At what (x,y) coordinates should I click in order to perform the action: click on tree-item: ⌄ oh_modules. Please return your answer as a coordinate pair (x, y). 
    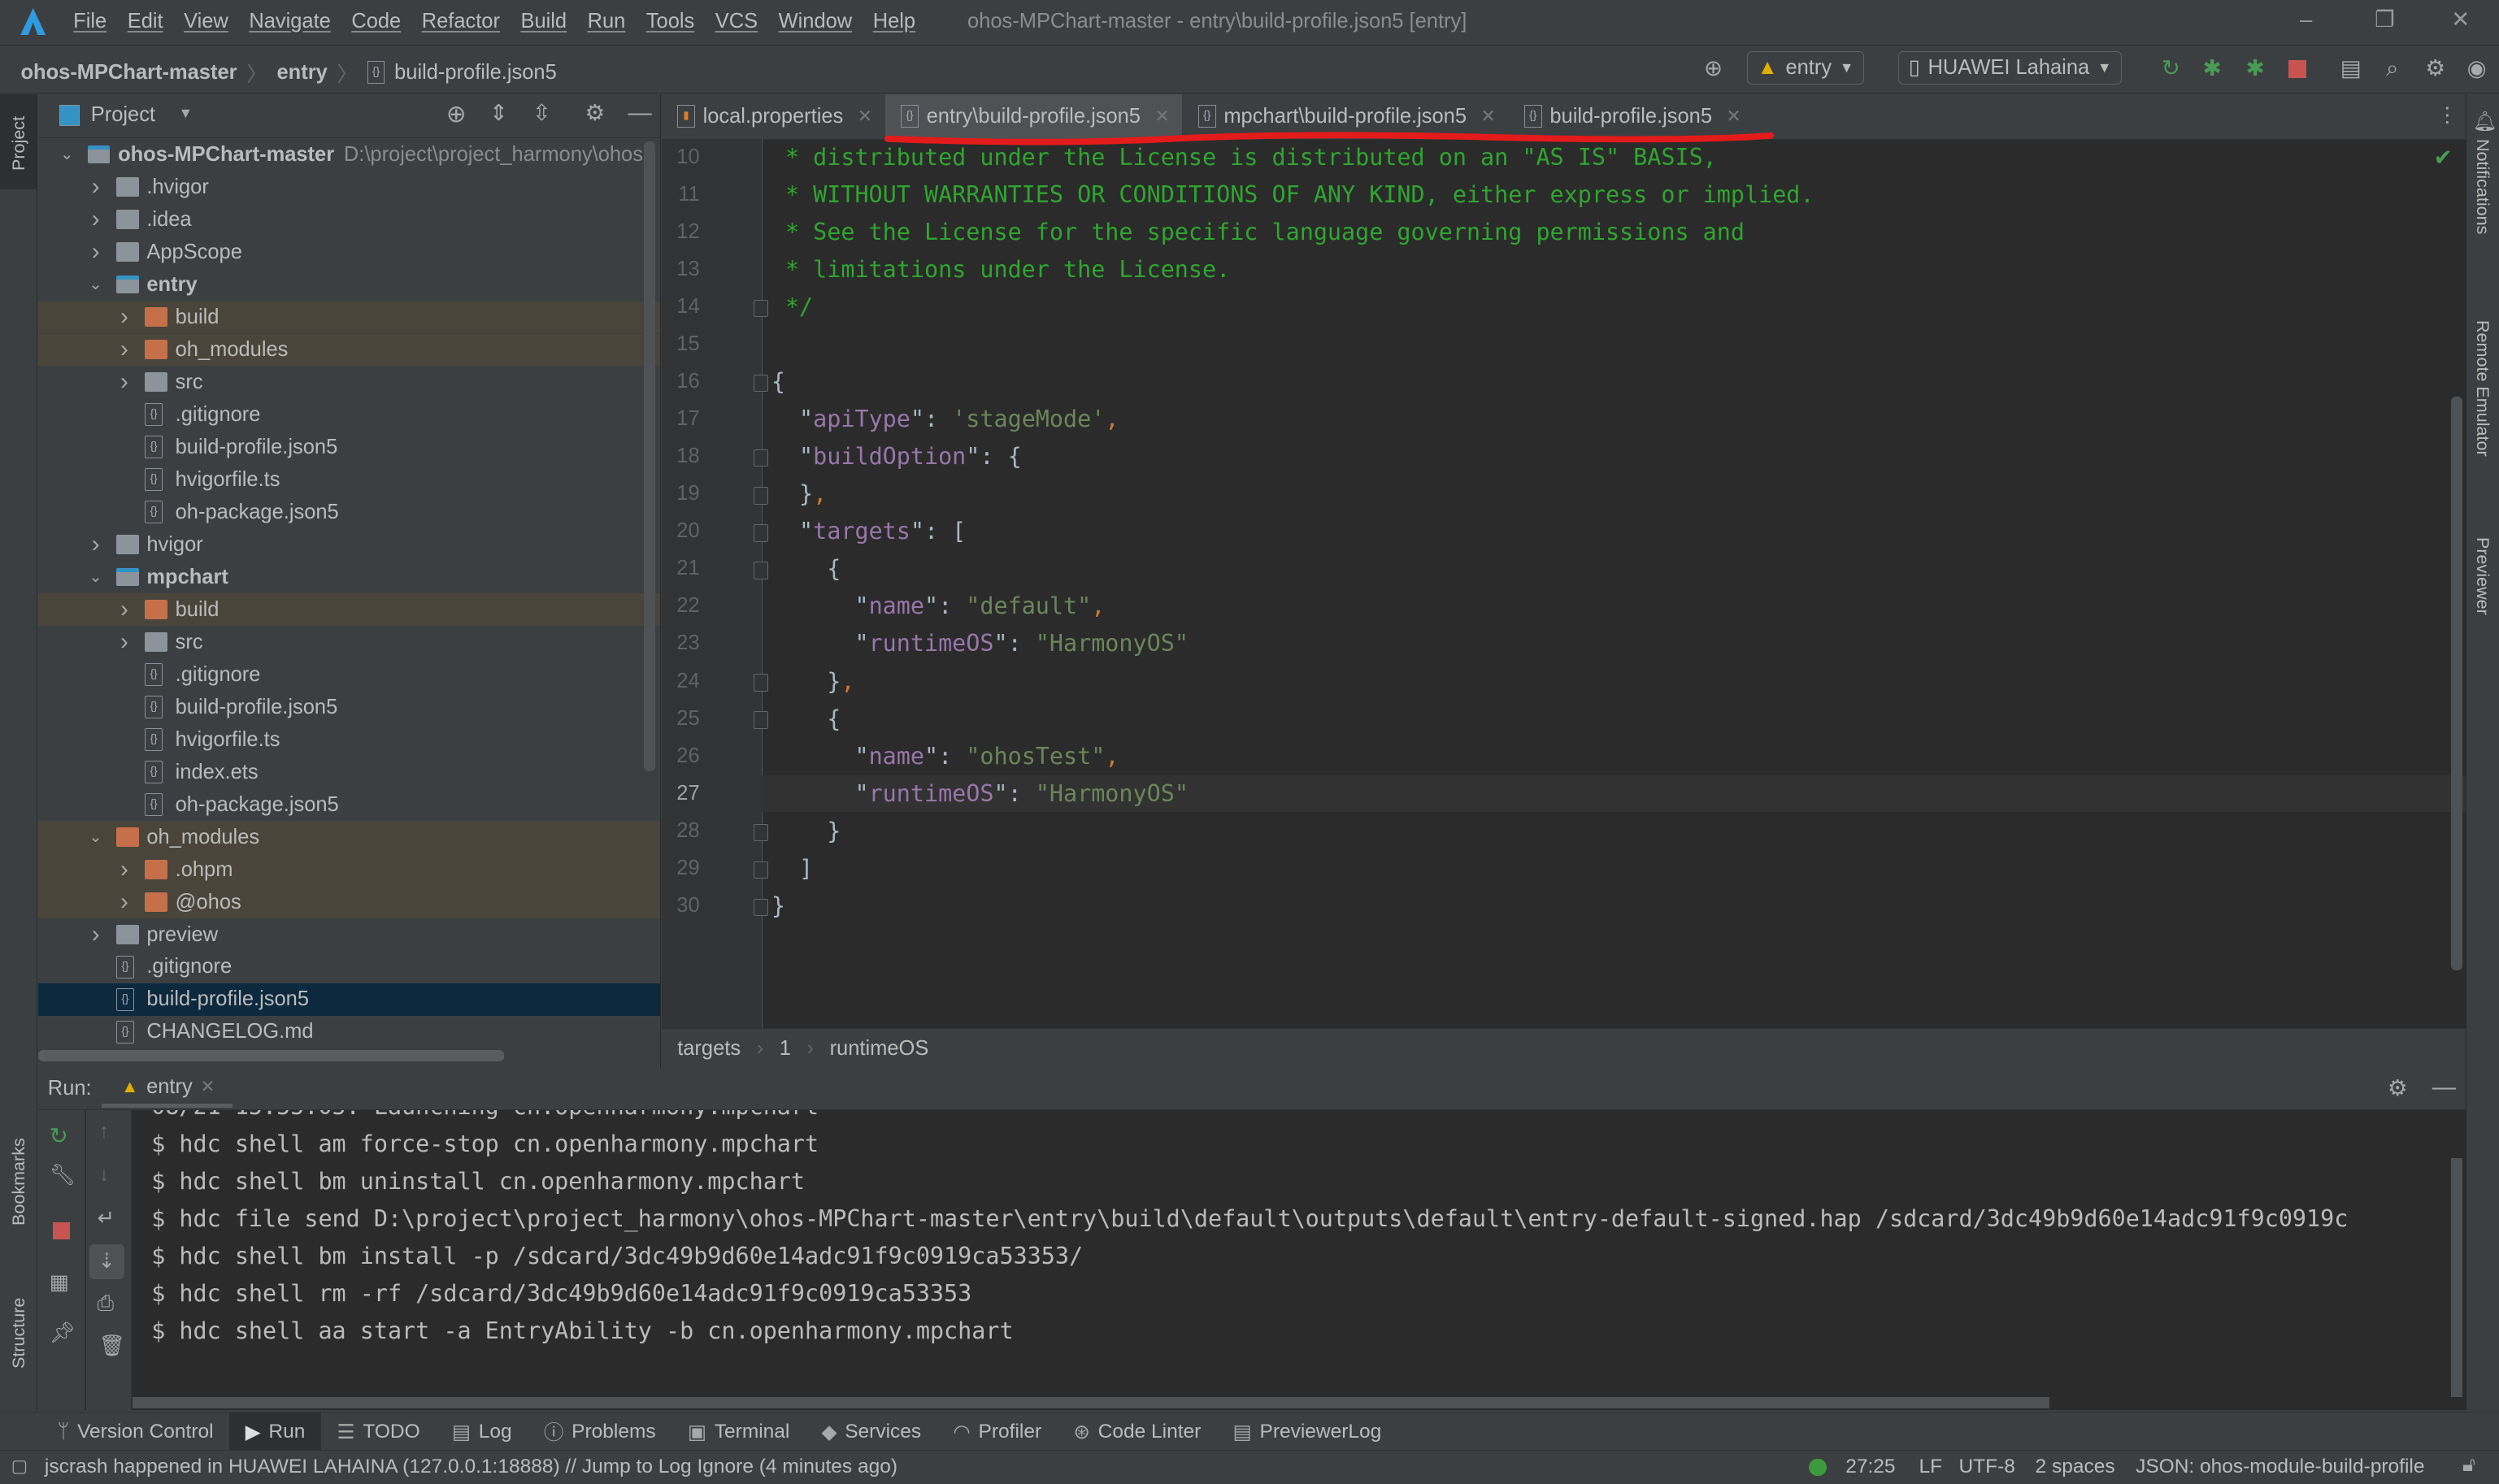
    Looking at the image, I should click on (349, 837).